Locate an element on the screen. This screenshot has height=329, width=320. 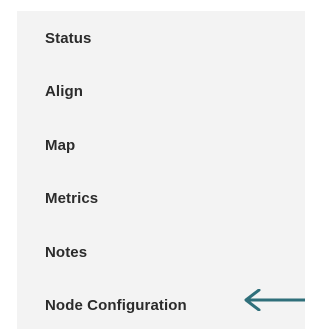
menu-item-metrics: Metrics is located at coordinates (71, 198).